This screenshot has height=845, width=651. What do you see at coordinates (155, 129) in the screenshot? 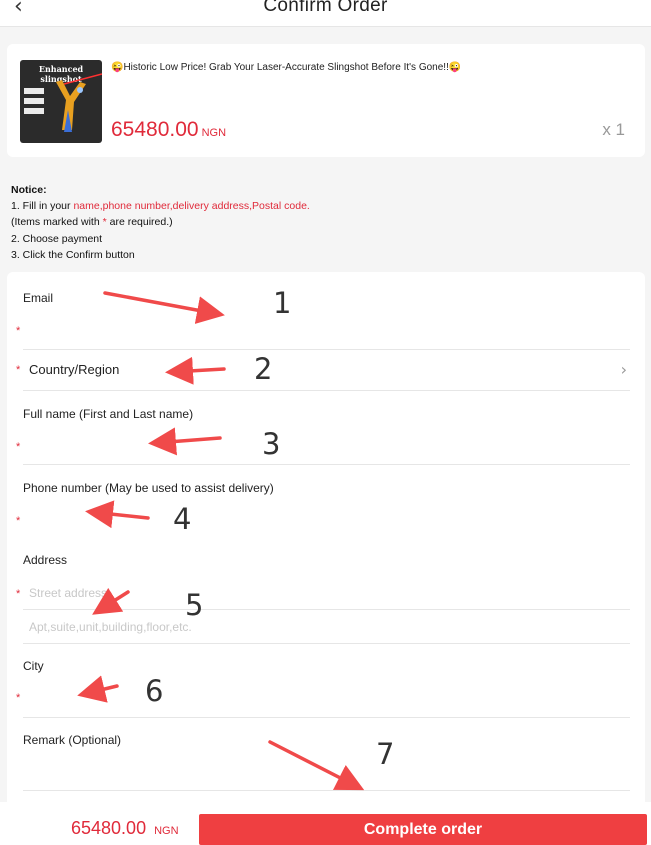
I see `product-price-value: 65480.00` at bounding box center [155, 129].